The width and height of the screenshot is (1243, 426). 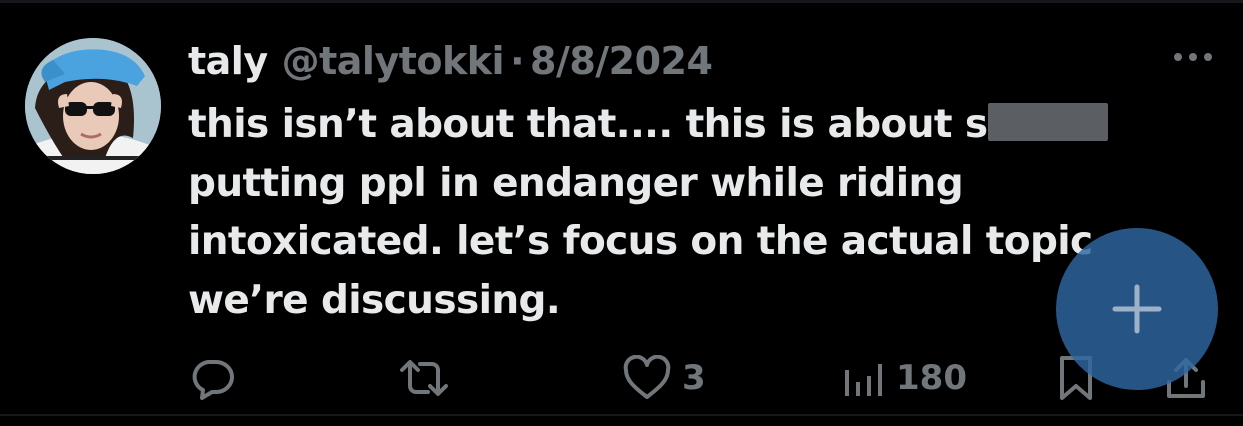 I want to click on retweet-icon, so click(x=424, y=378).